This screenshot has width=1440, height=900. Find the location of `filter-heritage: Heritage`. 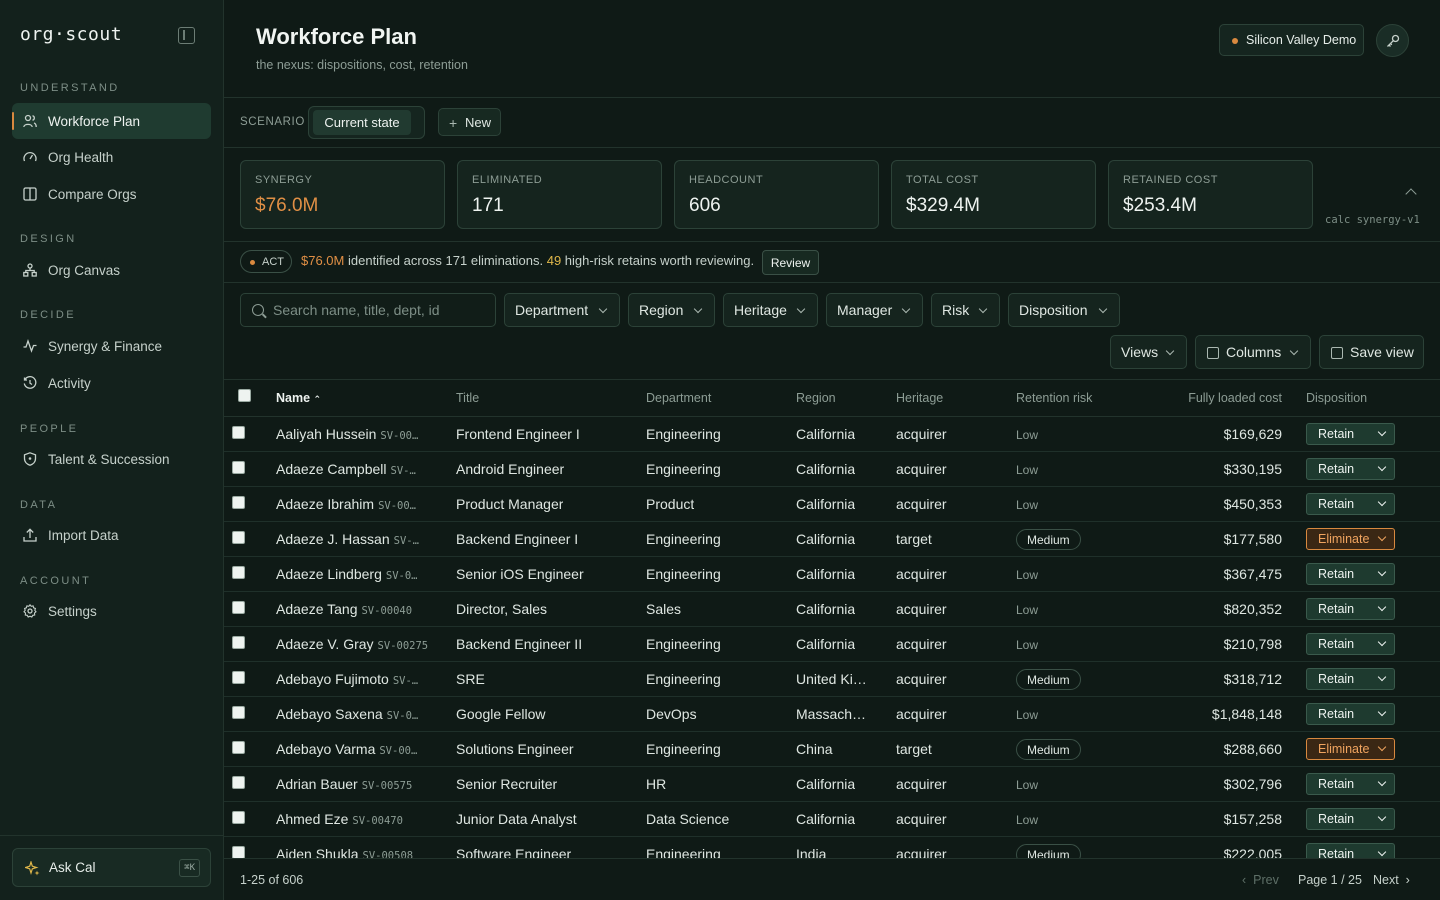

filter-heritage: Heritage is located at coordinates (770, 310).